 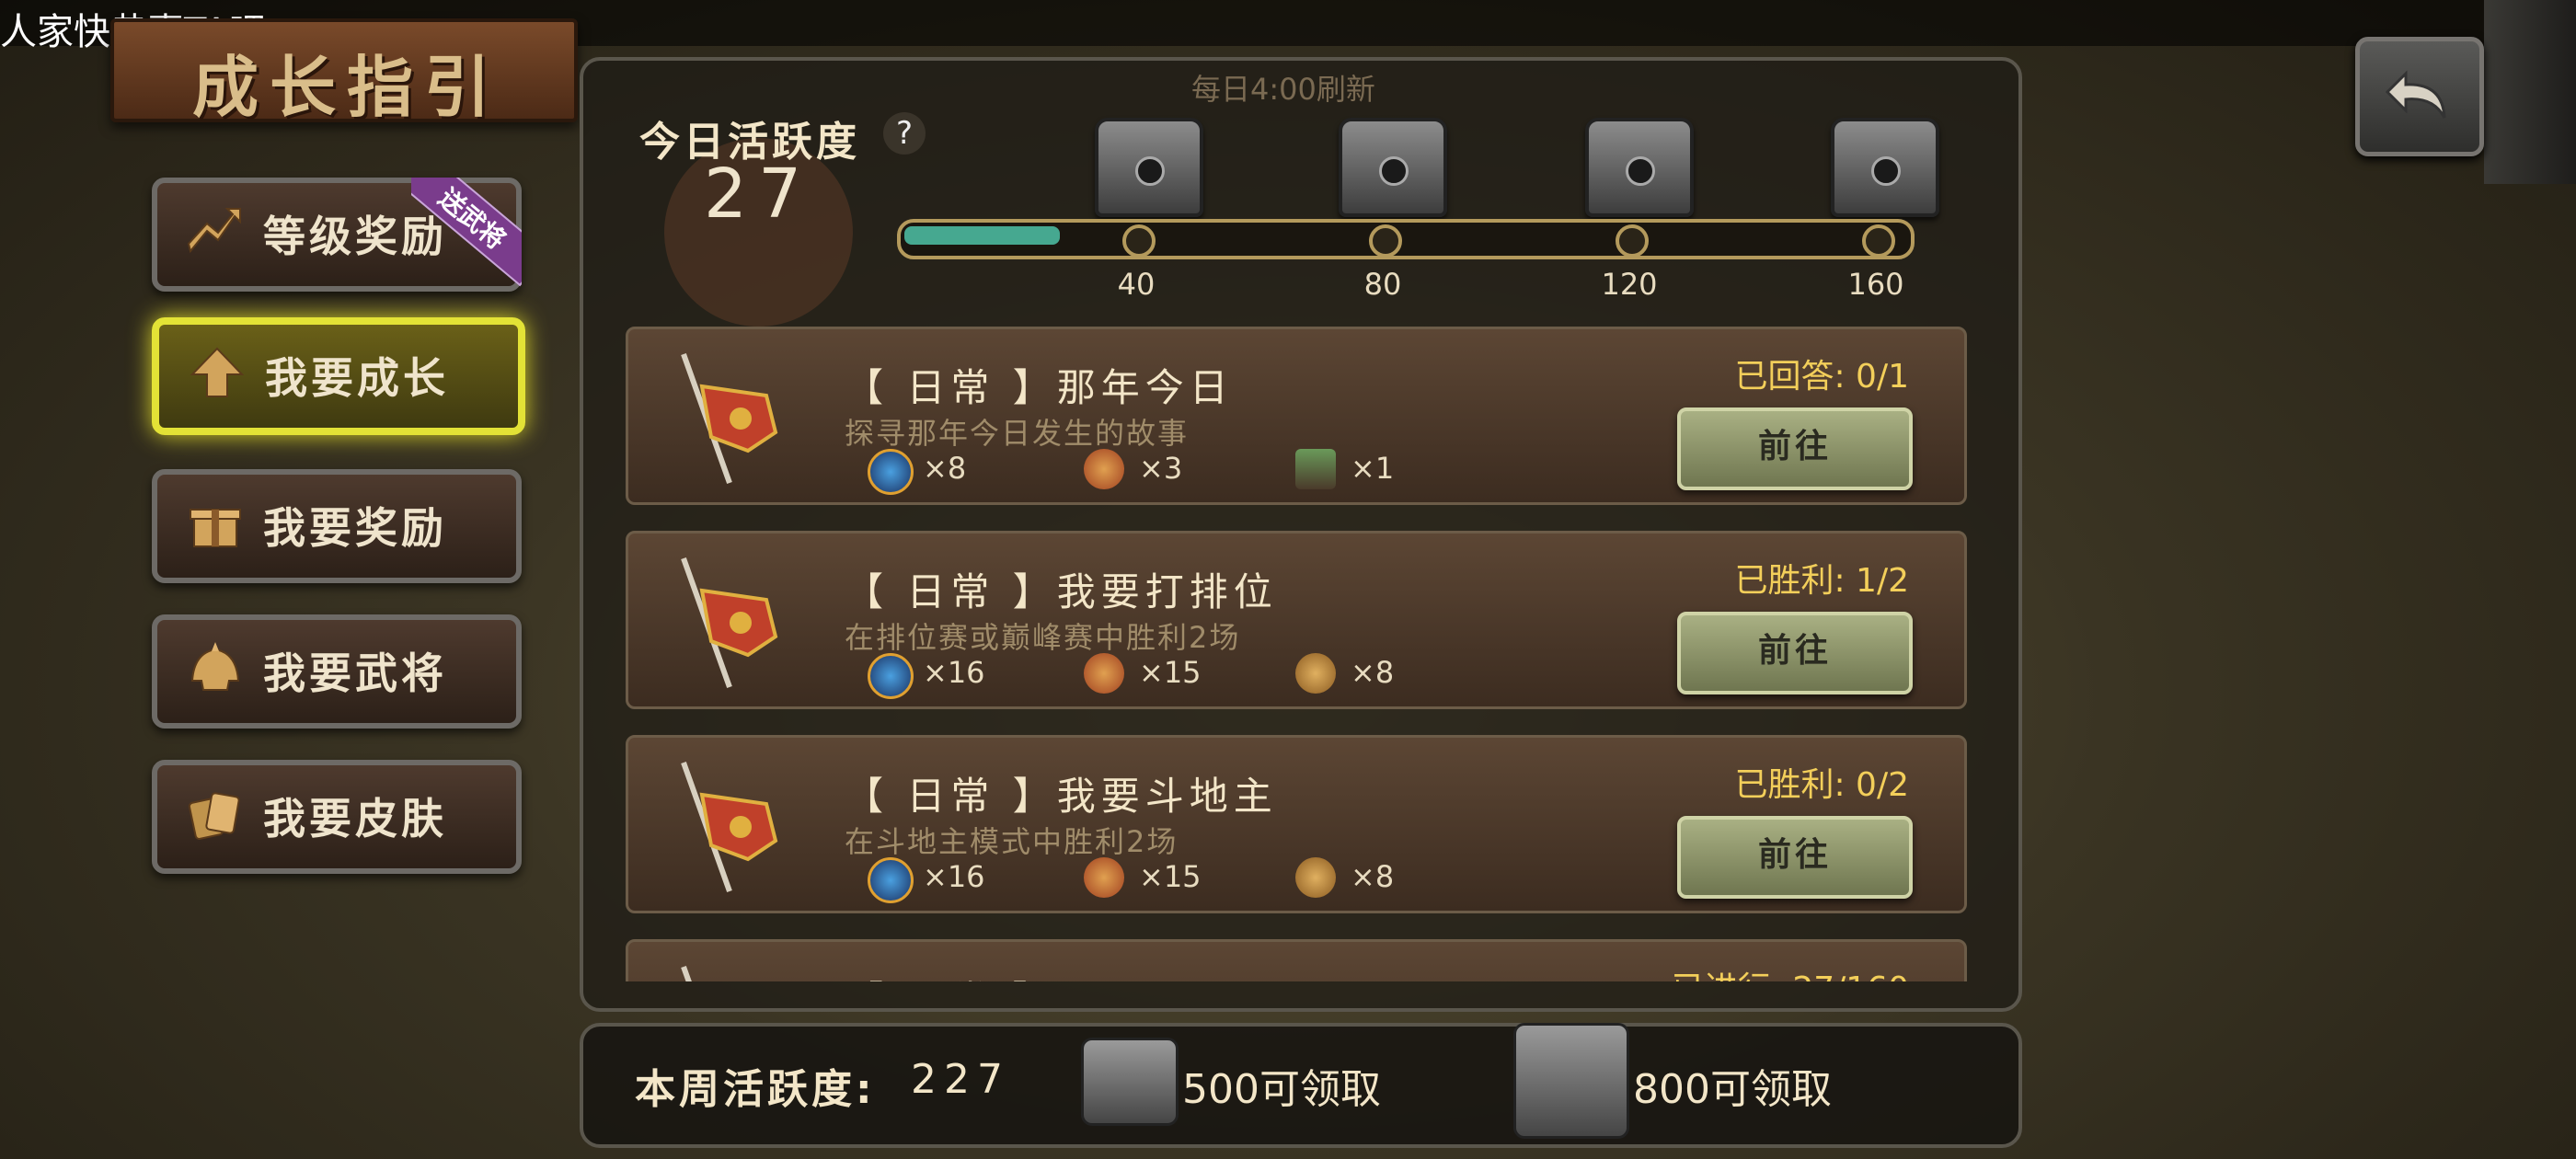 What do you see at coordinates (1821, 581) in the screenshot?
I see `task-progress: 已胜利: 1/2` at bounding box center [1821, 581].